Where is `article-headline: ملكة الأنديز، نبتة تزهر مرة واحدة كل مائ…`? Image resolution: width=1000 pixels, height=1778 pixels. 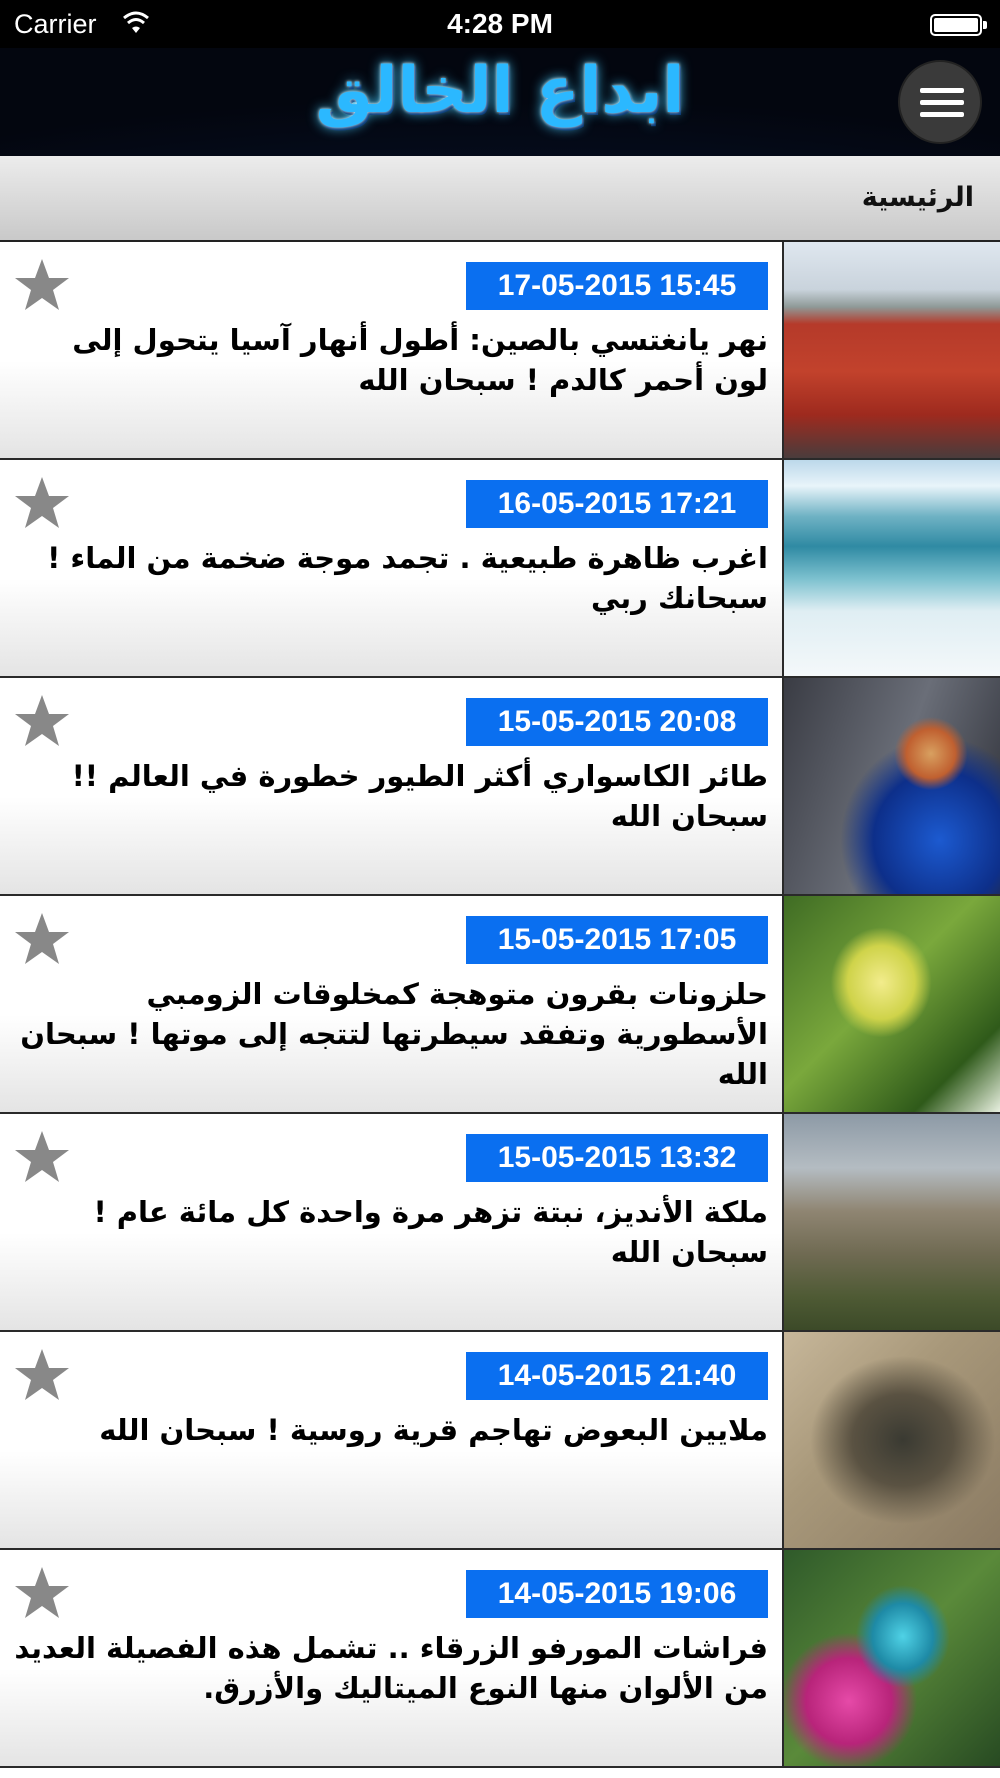
article-headline: ملكة الأنديز، نبتة تزهر مرة واحدة كل مائ… is located at coordinates (430, 1232).